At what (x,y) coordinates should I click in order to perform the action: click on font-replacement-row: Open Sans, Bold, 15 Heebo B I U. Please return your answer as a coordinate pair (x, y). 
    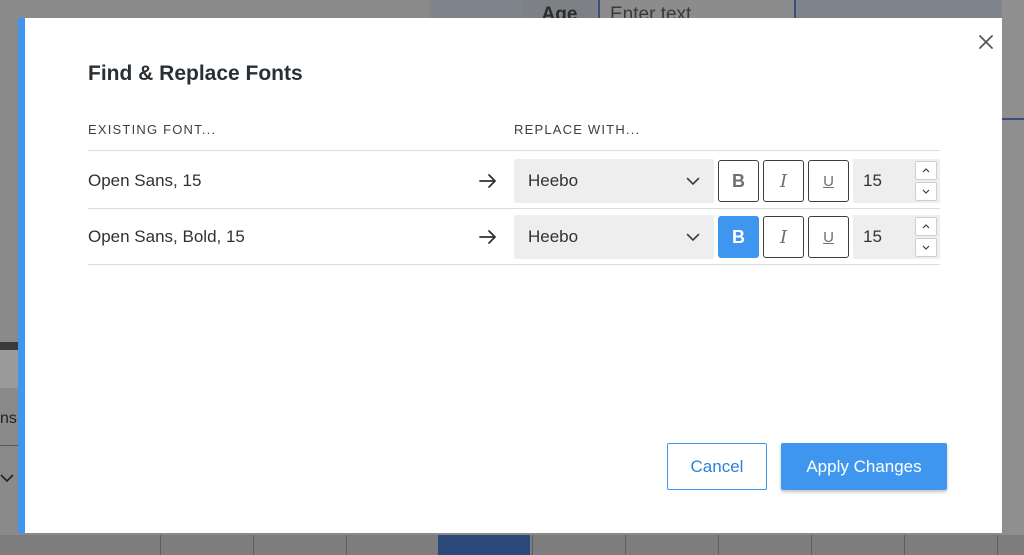
    Looking at the image, I should click on (514, 237).